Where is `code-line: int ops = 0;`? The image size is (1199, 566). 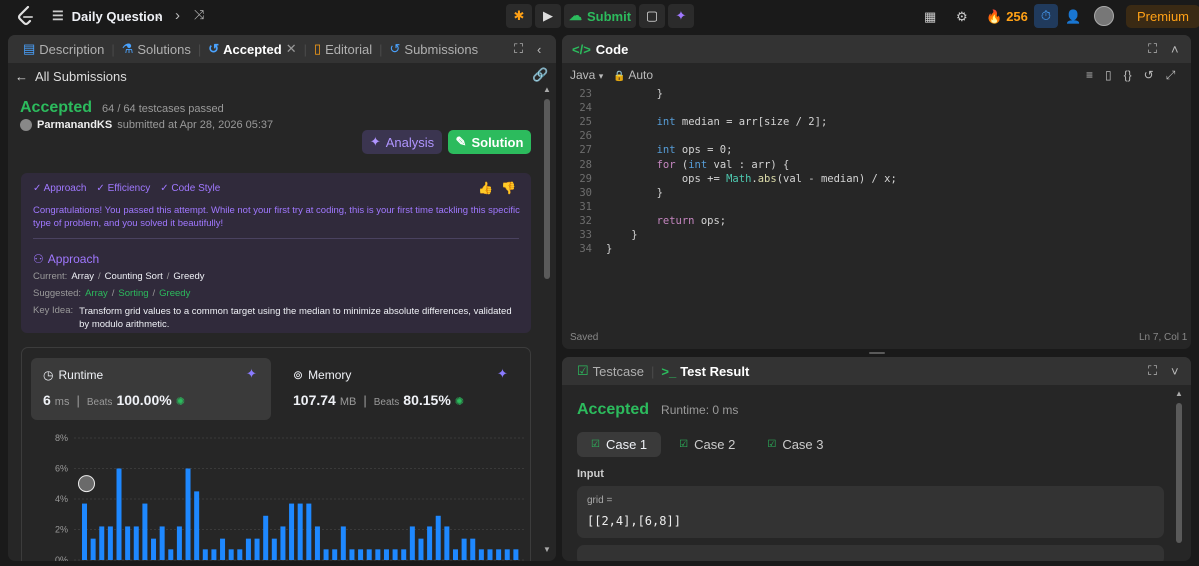
code-line: int ops = 0; is located at coordinates (669, 150).